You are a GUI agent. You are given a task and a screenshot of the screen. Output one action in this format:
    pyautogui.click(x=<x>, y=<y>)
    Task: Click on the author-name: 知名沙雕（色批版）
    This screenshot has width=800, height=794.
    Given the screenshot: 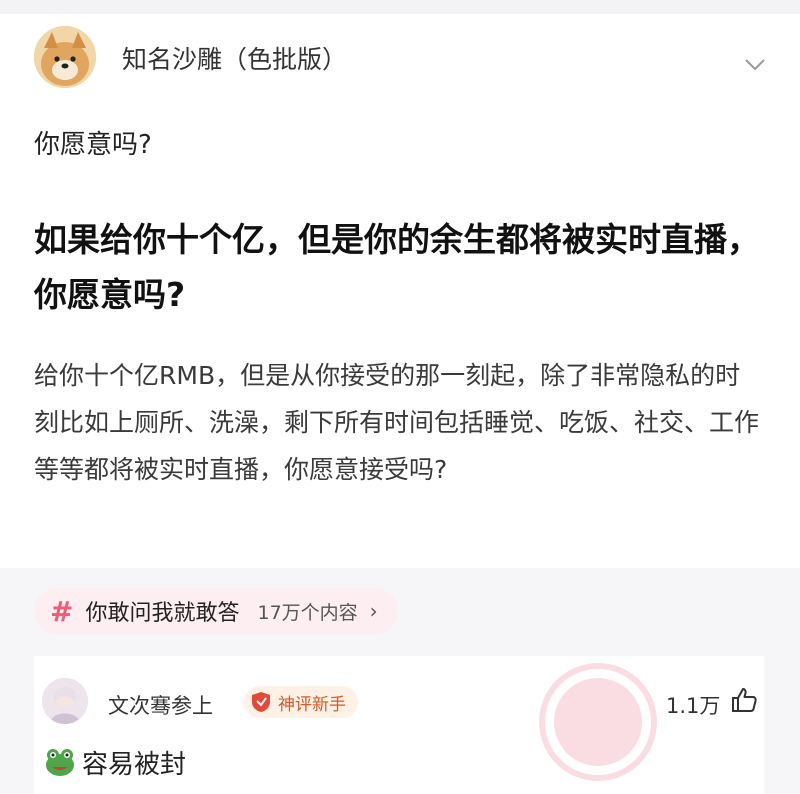 What is the action you would take?
    pyautogui.click(x=234, y=58)
    